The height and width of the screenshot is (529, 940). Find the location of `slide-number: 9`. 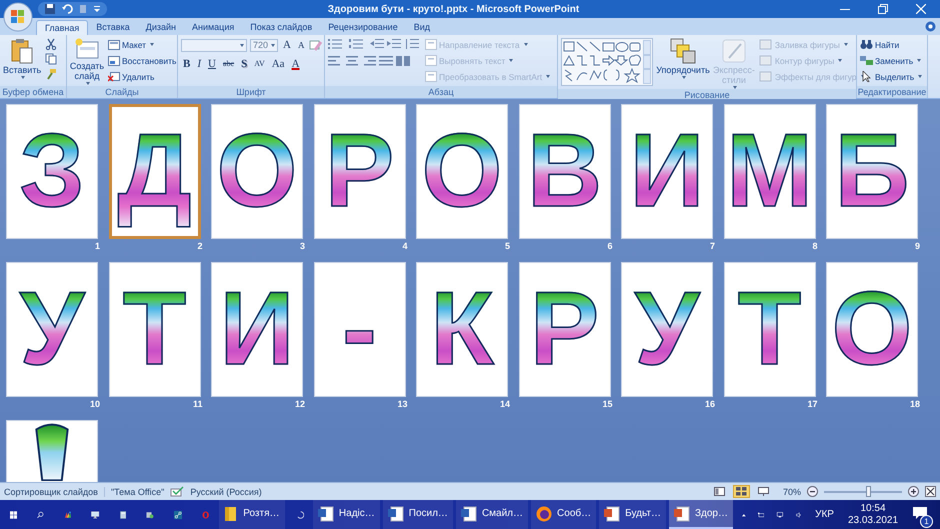

slide-number: 9 is located at coordinates (917, 247).